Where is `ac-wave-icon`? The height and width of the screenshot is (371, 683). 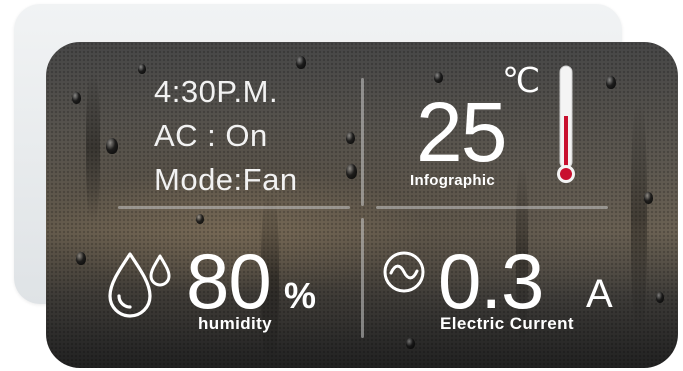
ac-wave-icon is located at coordinates (404, 272).